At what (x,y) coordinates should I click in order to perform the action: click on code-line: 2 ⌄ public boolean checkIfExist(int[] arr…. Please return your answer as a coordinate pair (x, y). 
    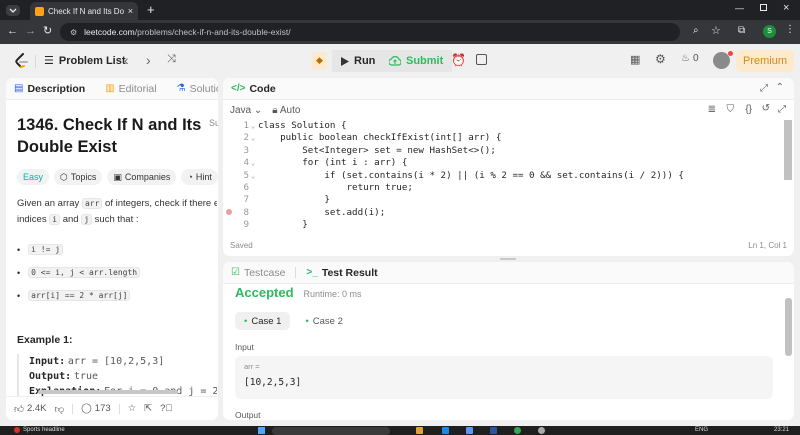
    Looking at the image, I should click on (508, 138).